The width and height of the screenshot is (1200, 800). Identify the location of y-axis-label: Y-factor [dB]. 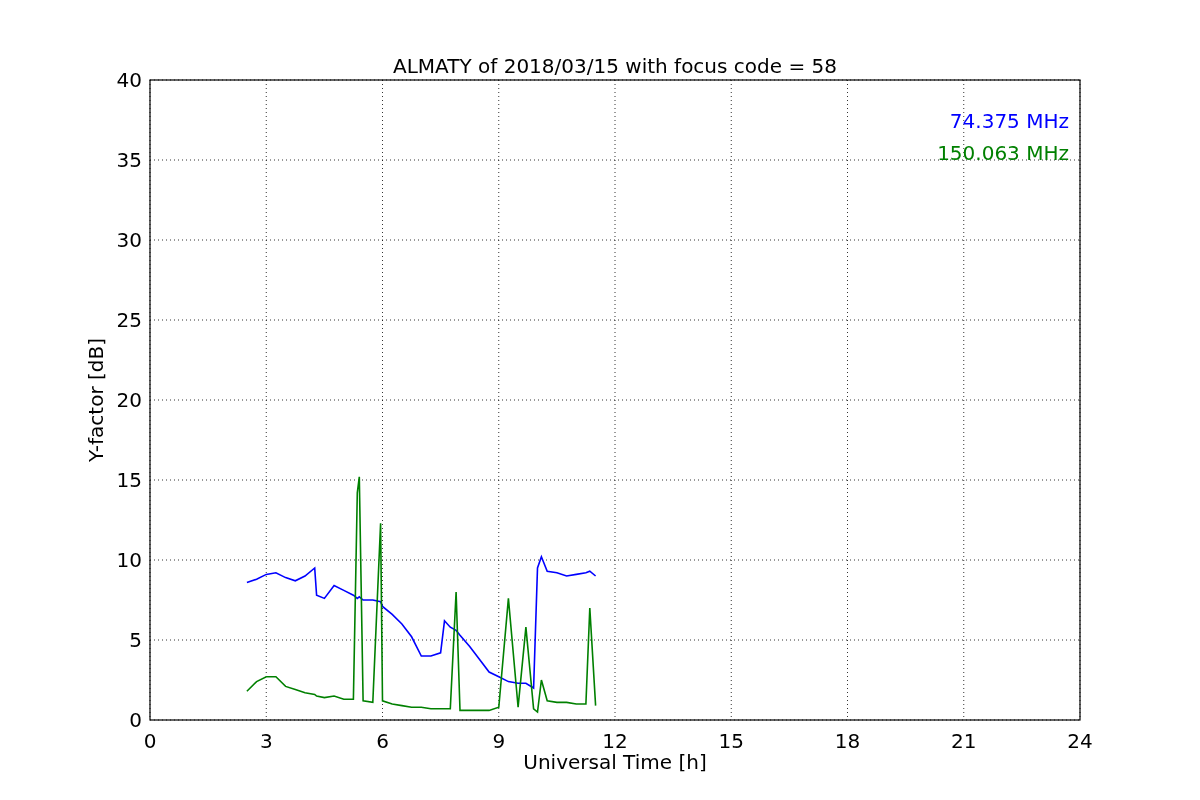
(96, 400).